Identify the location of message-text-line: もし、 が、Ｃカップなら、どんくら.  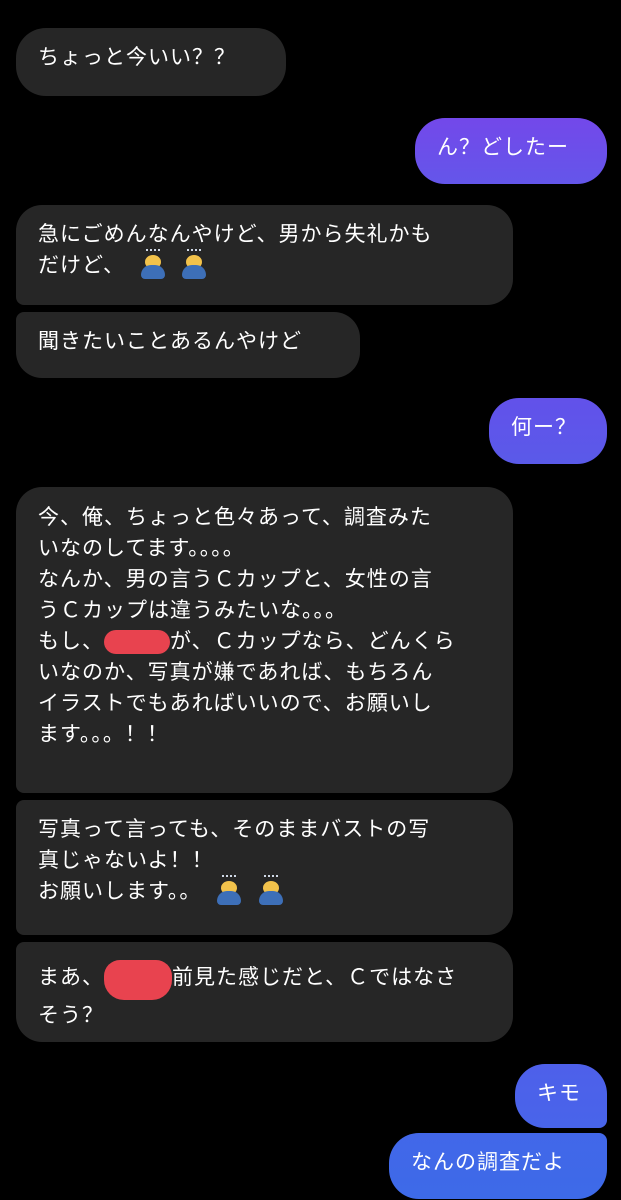
(264, 641).